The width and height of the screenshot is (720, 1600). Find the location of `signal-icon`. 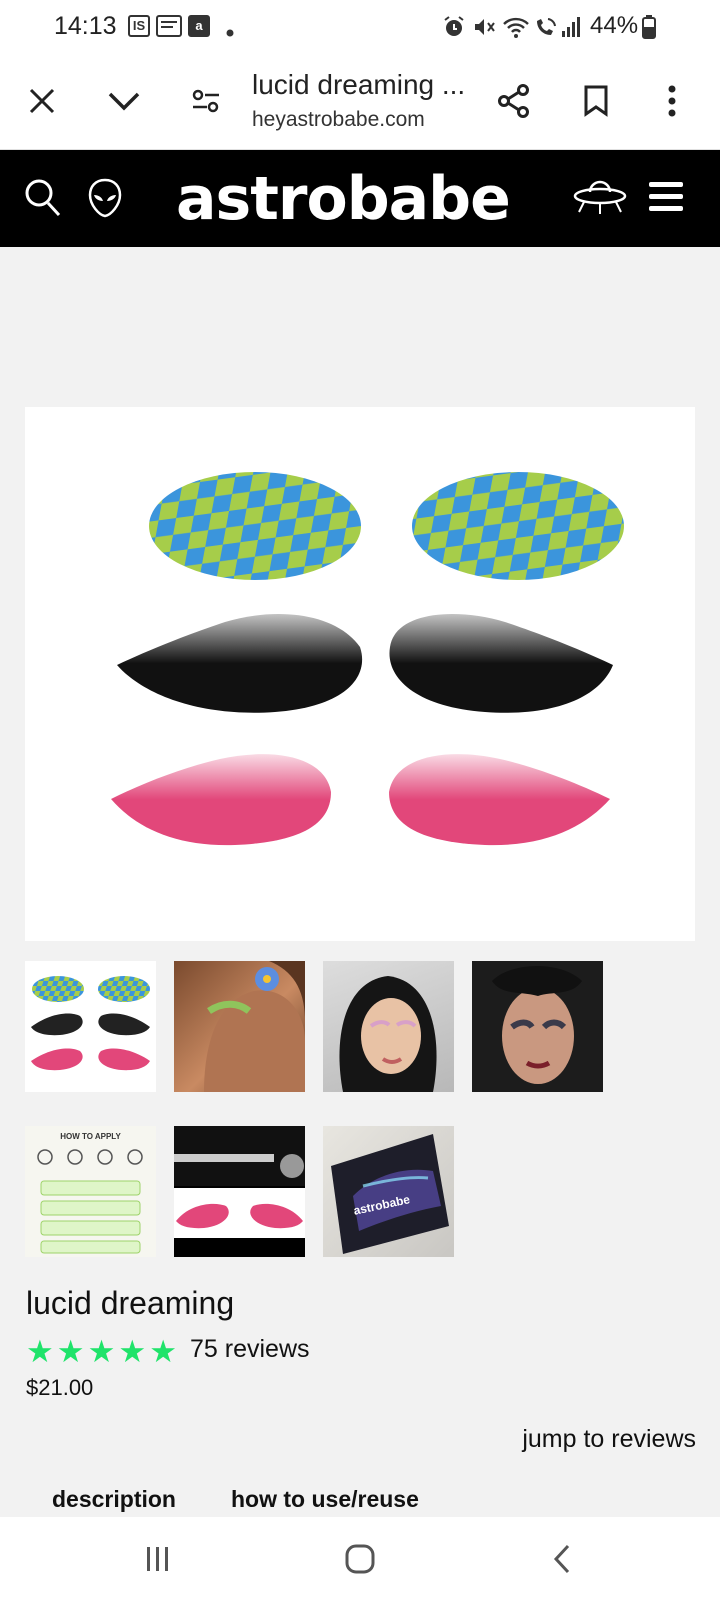

signal-icon is located at coordinates (572, 26).